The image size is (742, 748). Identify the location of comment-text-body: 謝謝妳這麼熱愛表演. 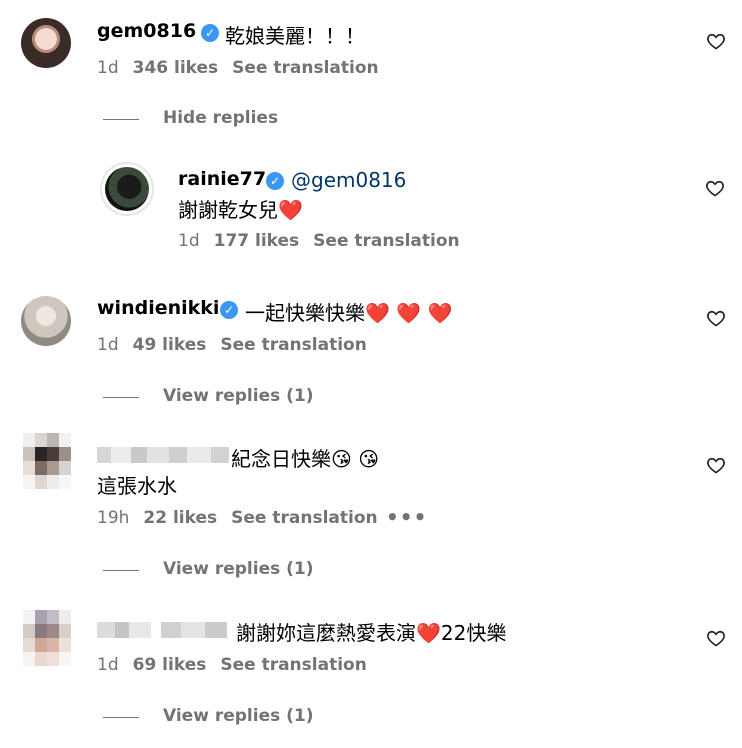
(326, 633).